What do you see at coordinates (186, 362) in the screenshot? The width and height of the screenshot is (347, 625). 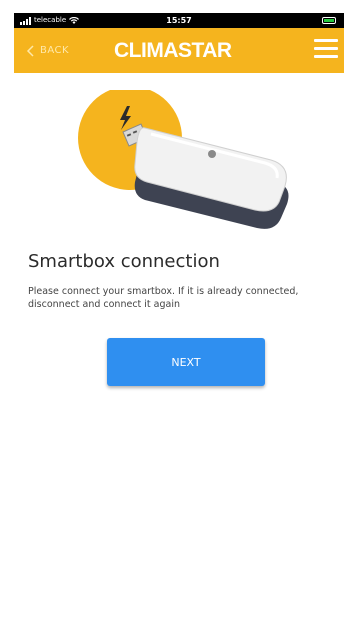 I see `next-button: NEXT` at bounding box center [186, 362].